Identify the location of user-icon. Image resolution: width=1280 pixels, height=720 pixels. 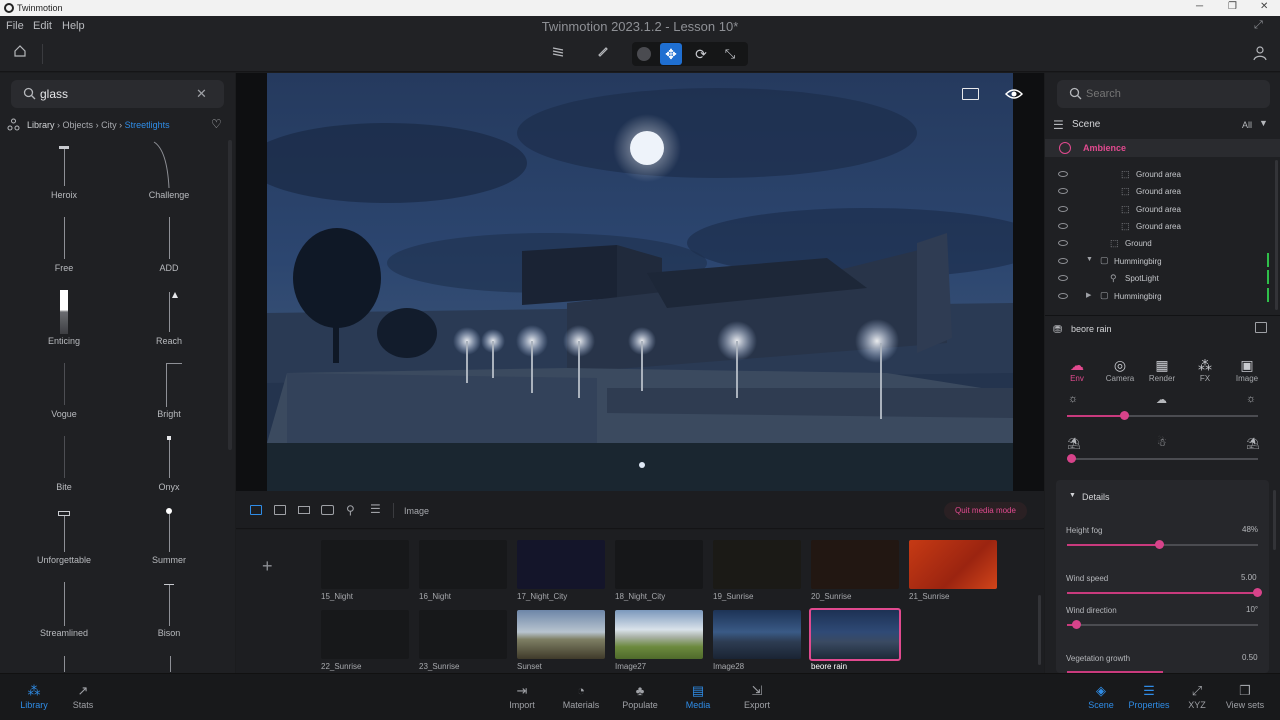
(1261, 54).